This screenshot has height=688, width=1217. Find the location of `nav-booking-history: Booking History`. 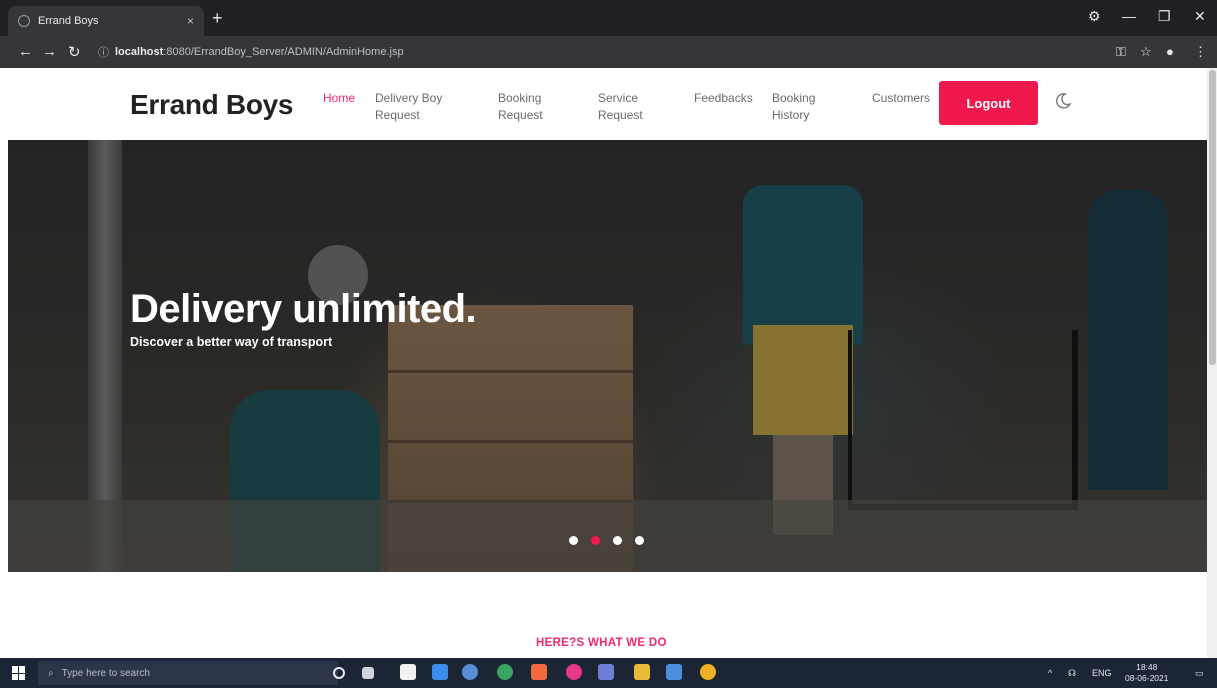

nav-booking-history: Booking History is located at coordinates (793, 107).